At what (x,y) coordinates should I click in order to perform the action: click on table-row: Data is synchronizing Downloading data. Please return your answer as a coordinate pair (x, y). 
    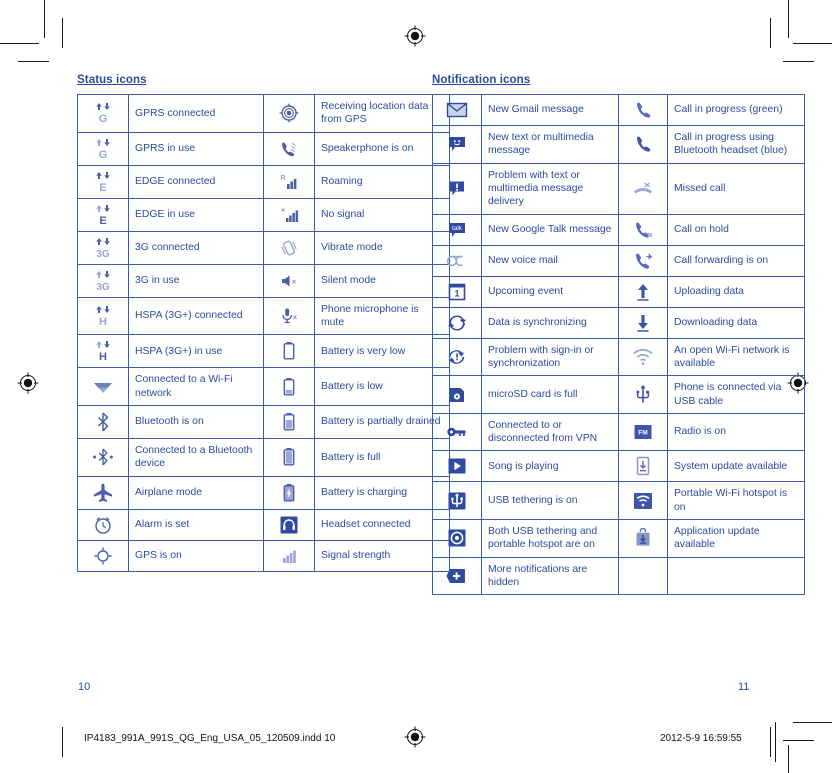
    Looking at the image, I should click on (618, 322).